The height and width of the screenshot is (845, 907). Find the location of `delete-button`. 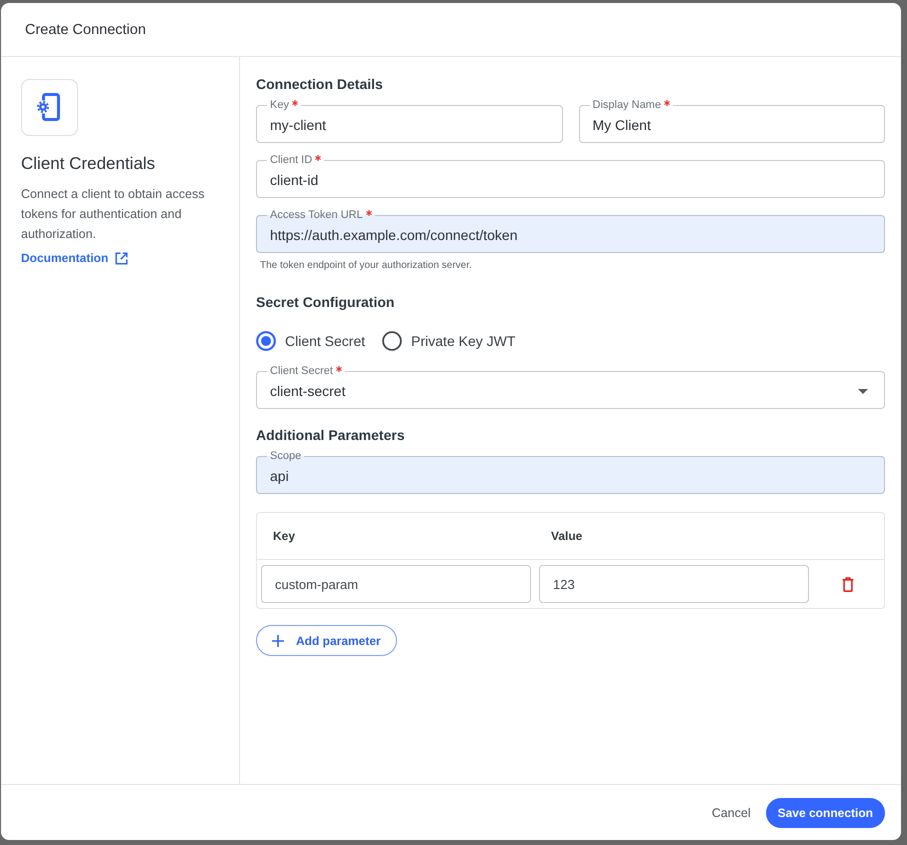

delete-button is located at coordinates (848, 584).